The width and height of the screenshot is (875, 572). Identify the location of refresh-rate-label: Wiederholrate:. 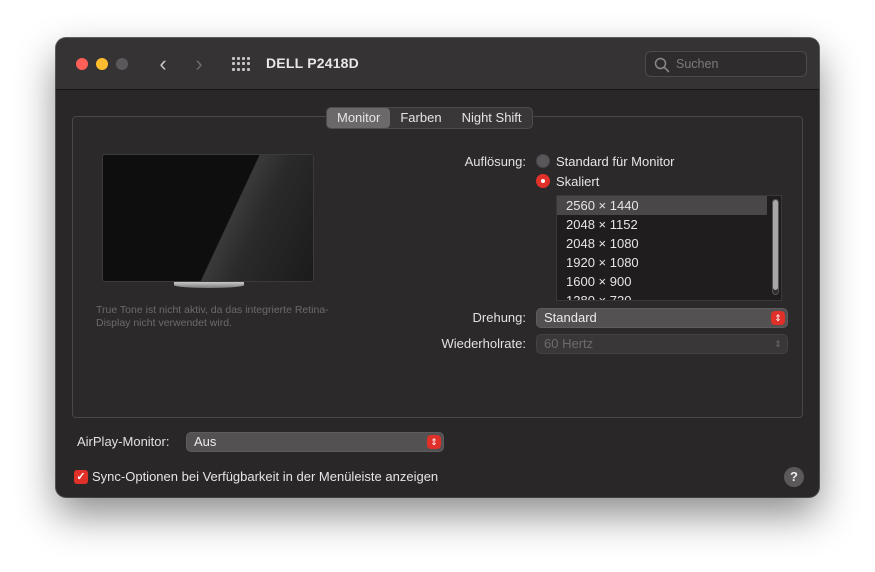
(483, 343).